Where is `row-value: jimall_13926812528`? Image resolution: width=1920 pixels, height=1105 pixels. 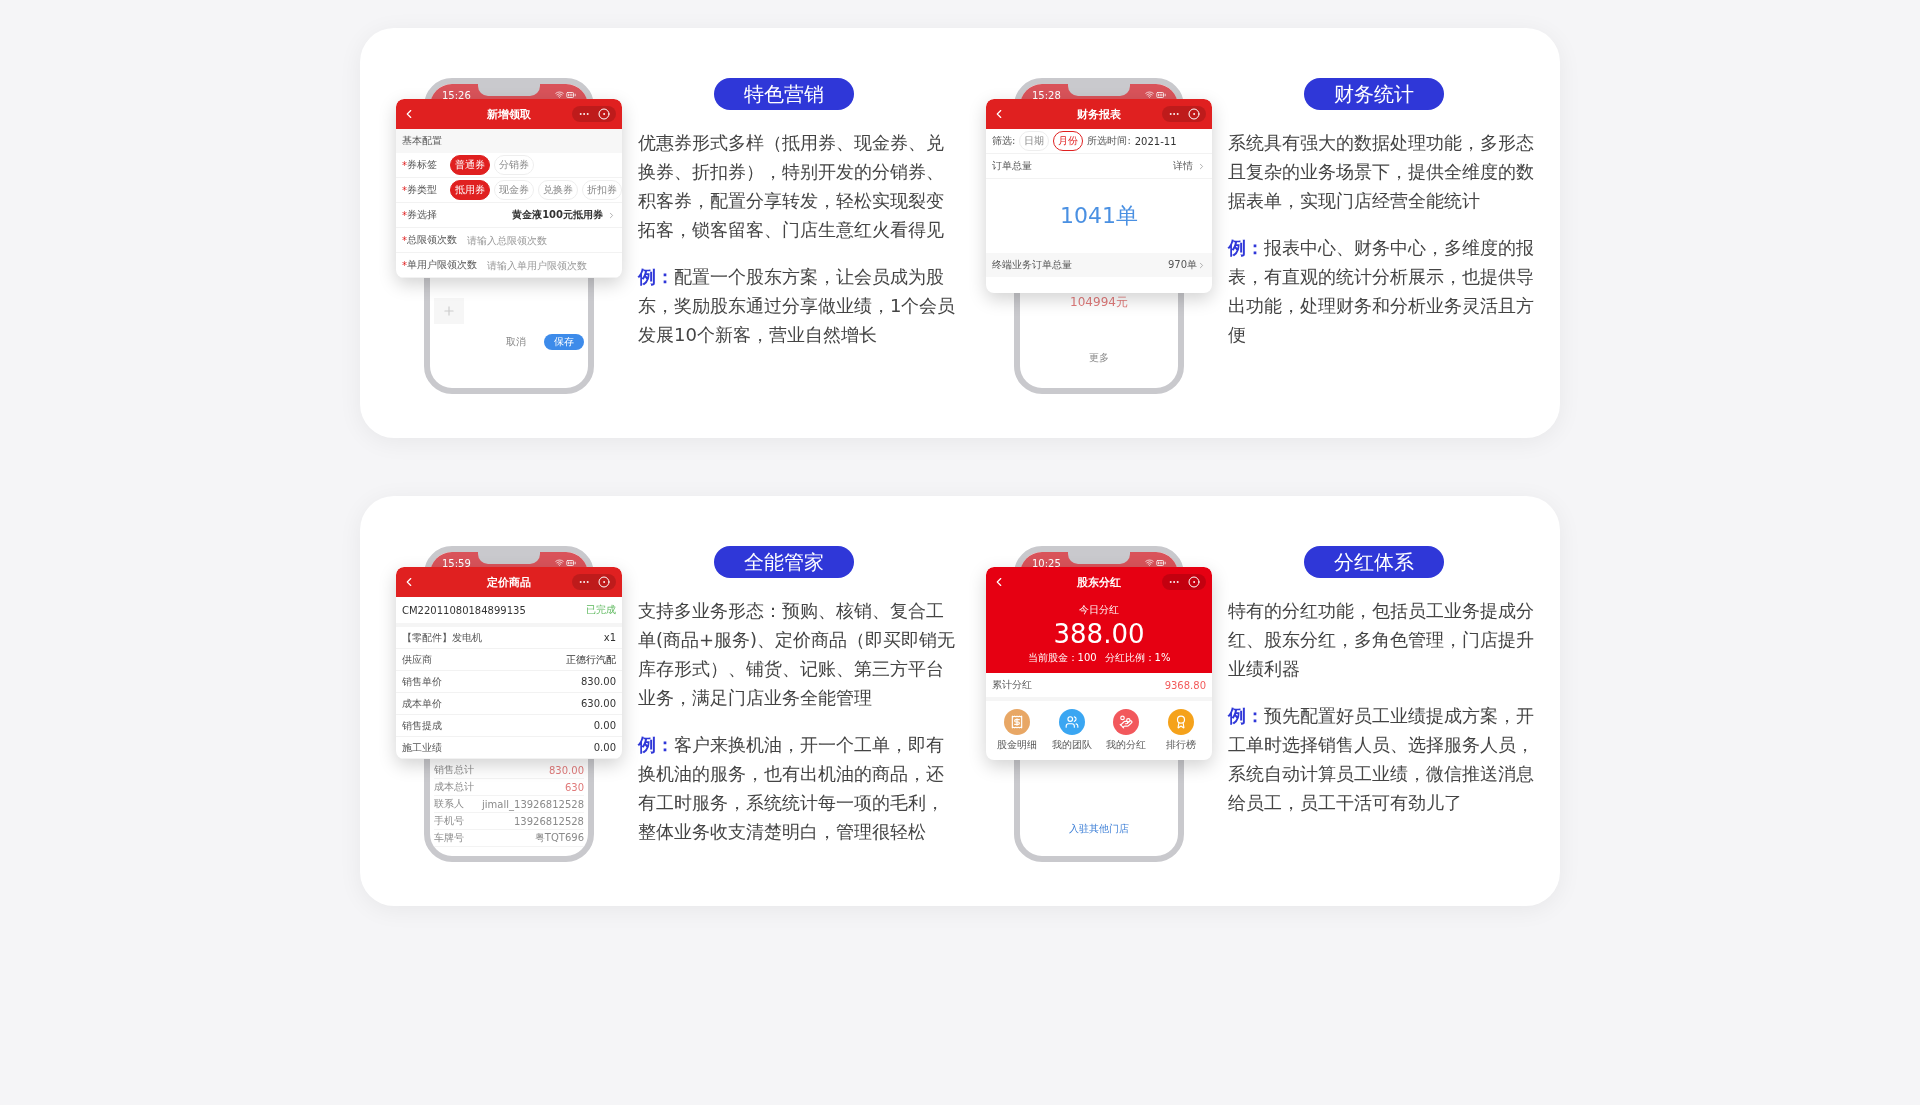 row-value: jimall_13926812528 is located at coordinates (533, 804).